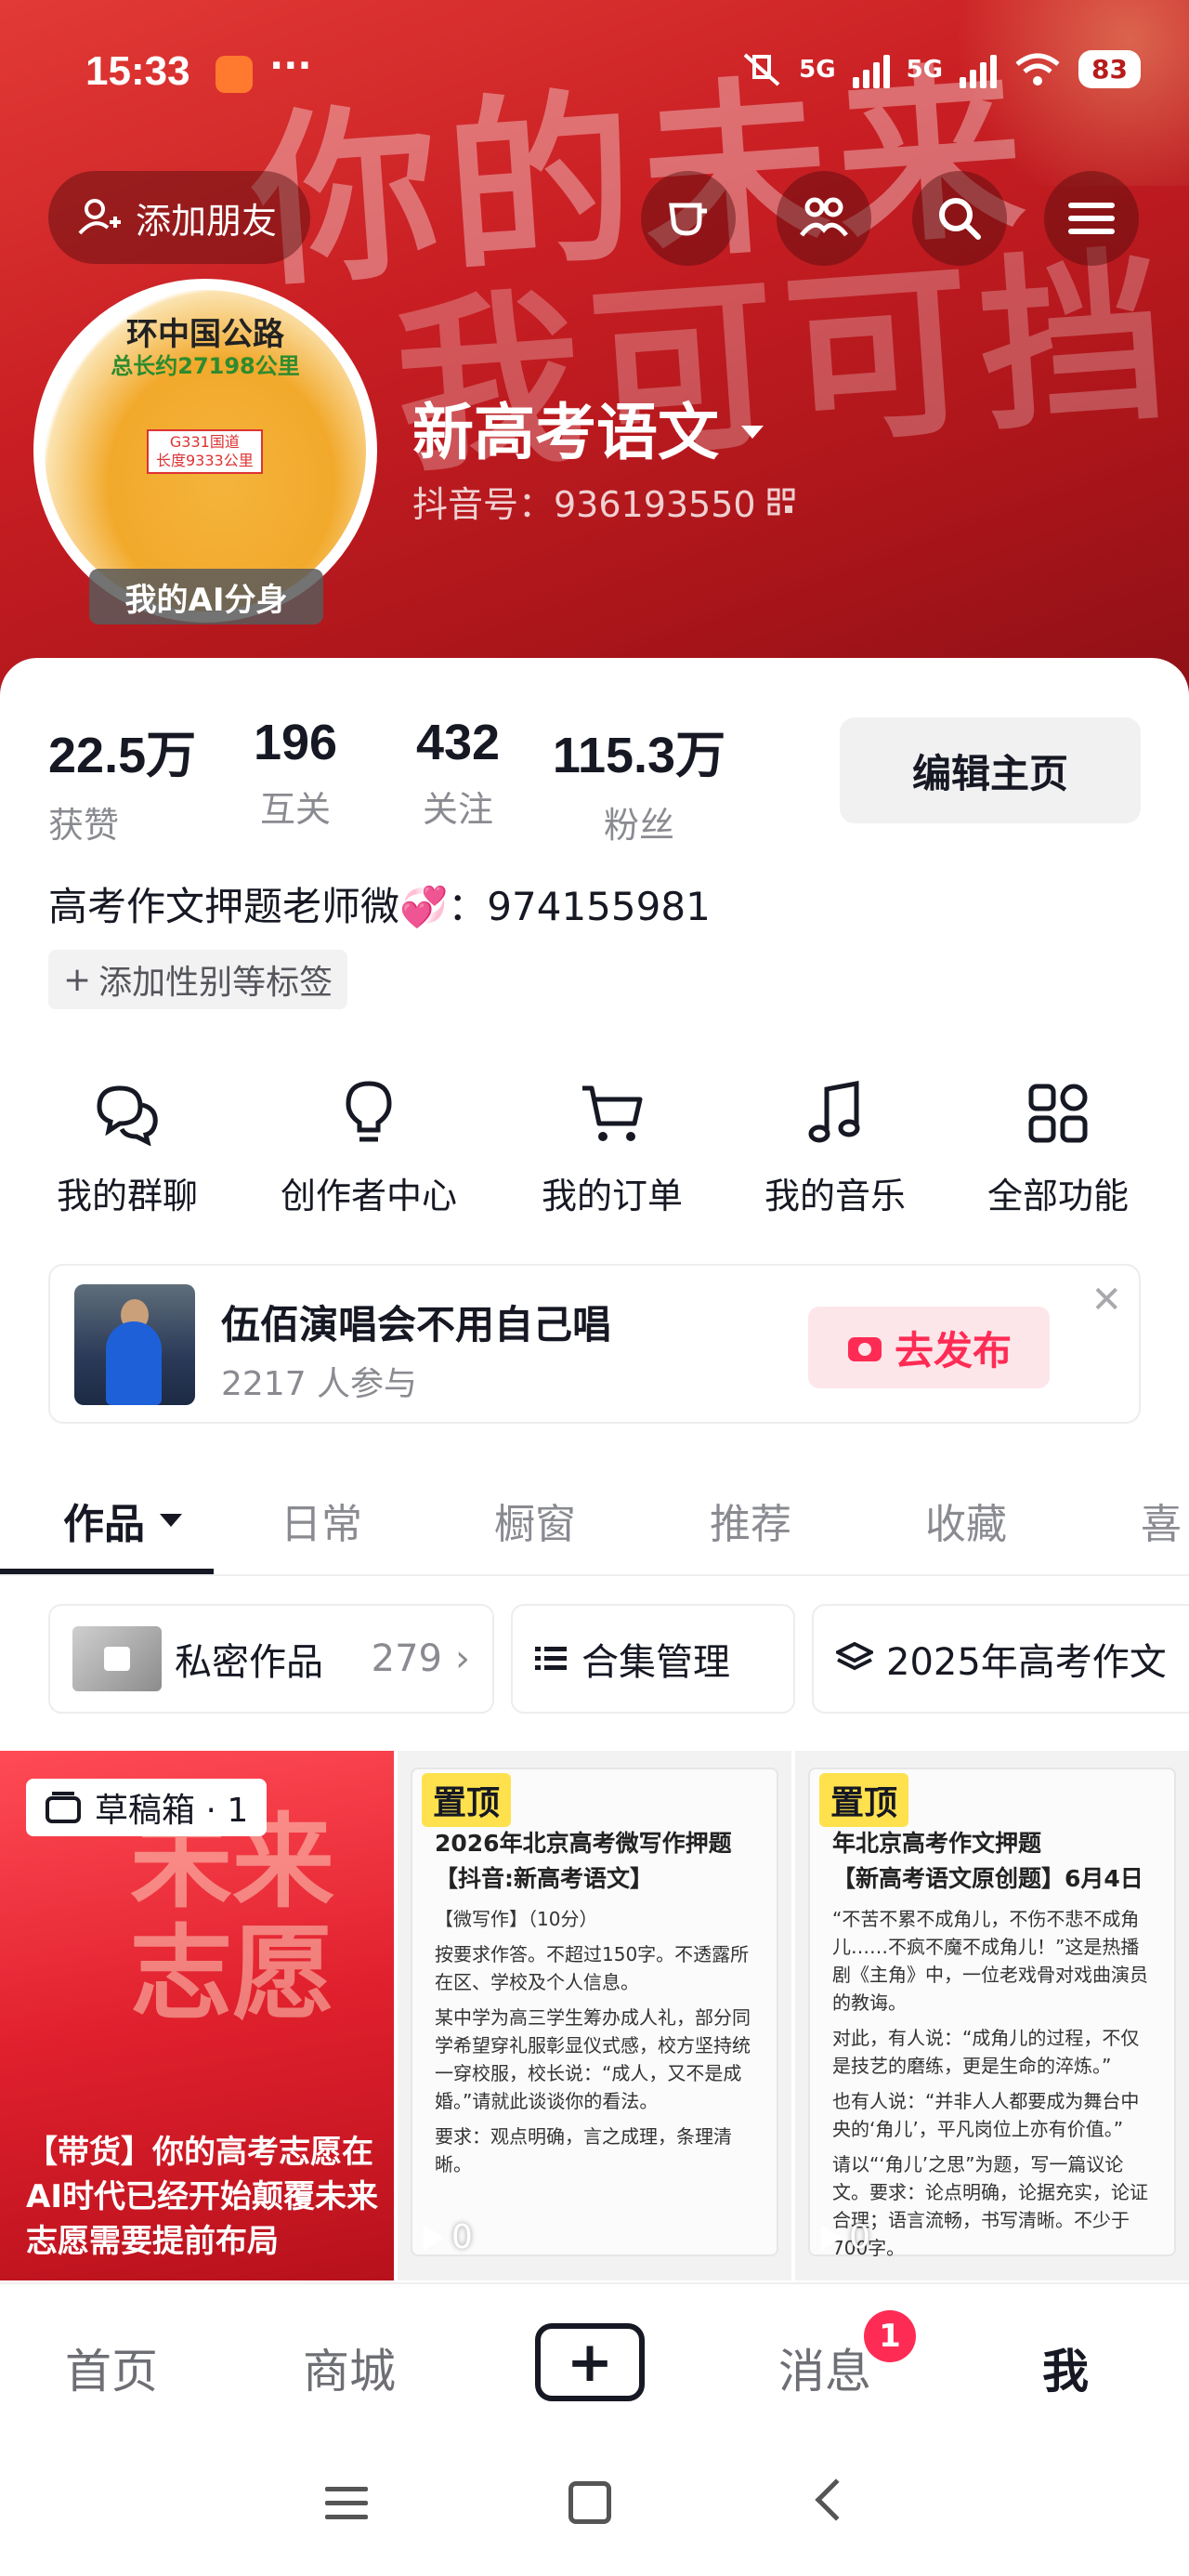 Image resolution: width=1189 pixels, height=2576 pixels. Describe the element at coordinates (864, 1800) in the screenshot. I see `pinned-badge: 置顶` at that location.